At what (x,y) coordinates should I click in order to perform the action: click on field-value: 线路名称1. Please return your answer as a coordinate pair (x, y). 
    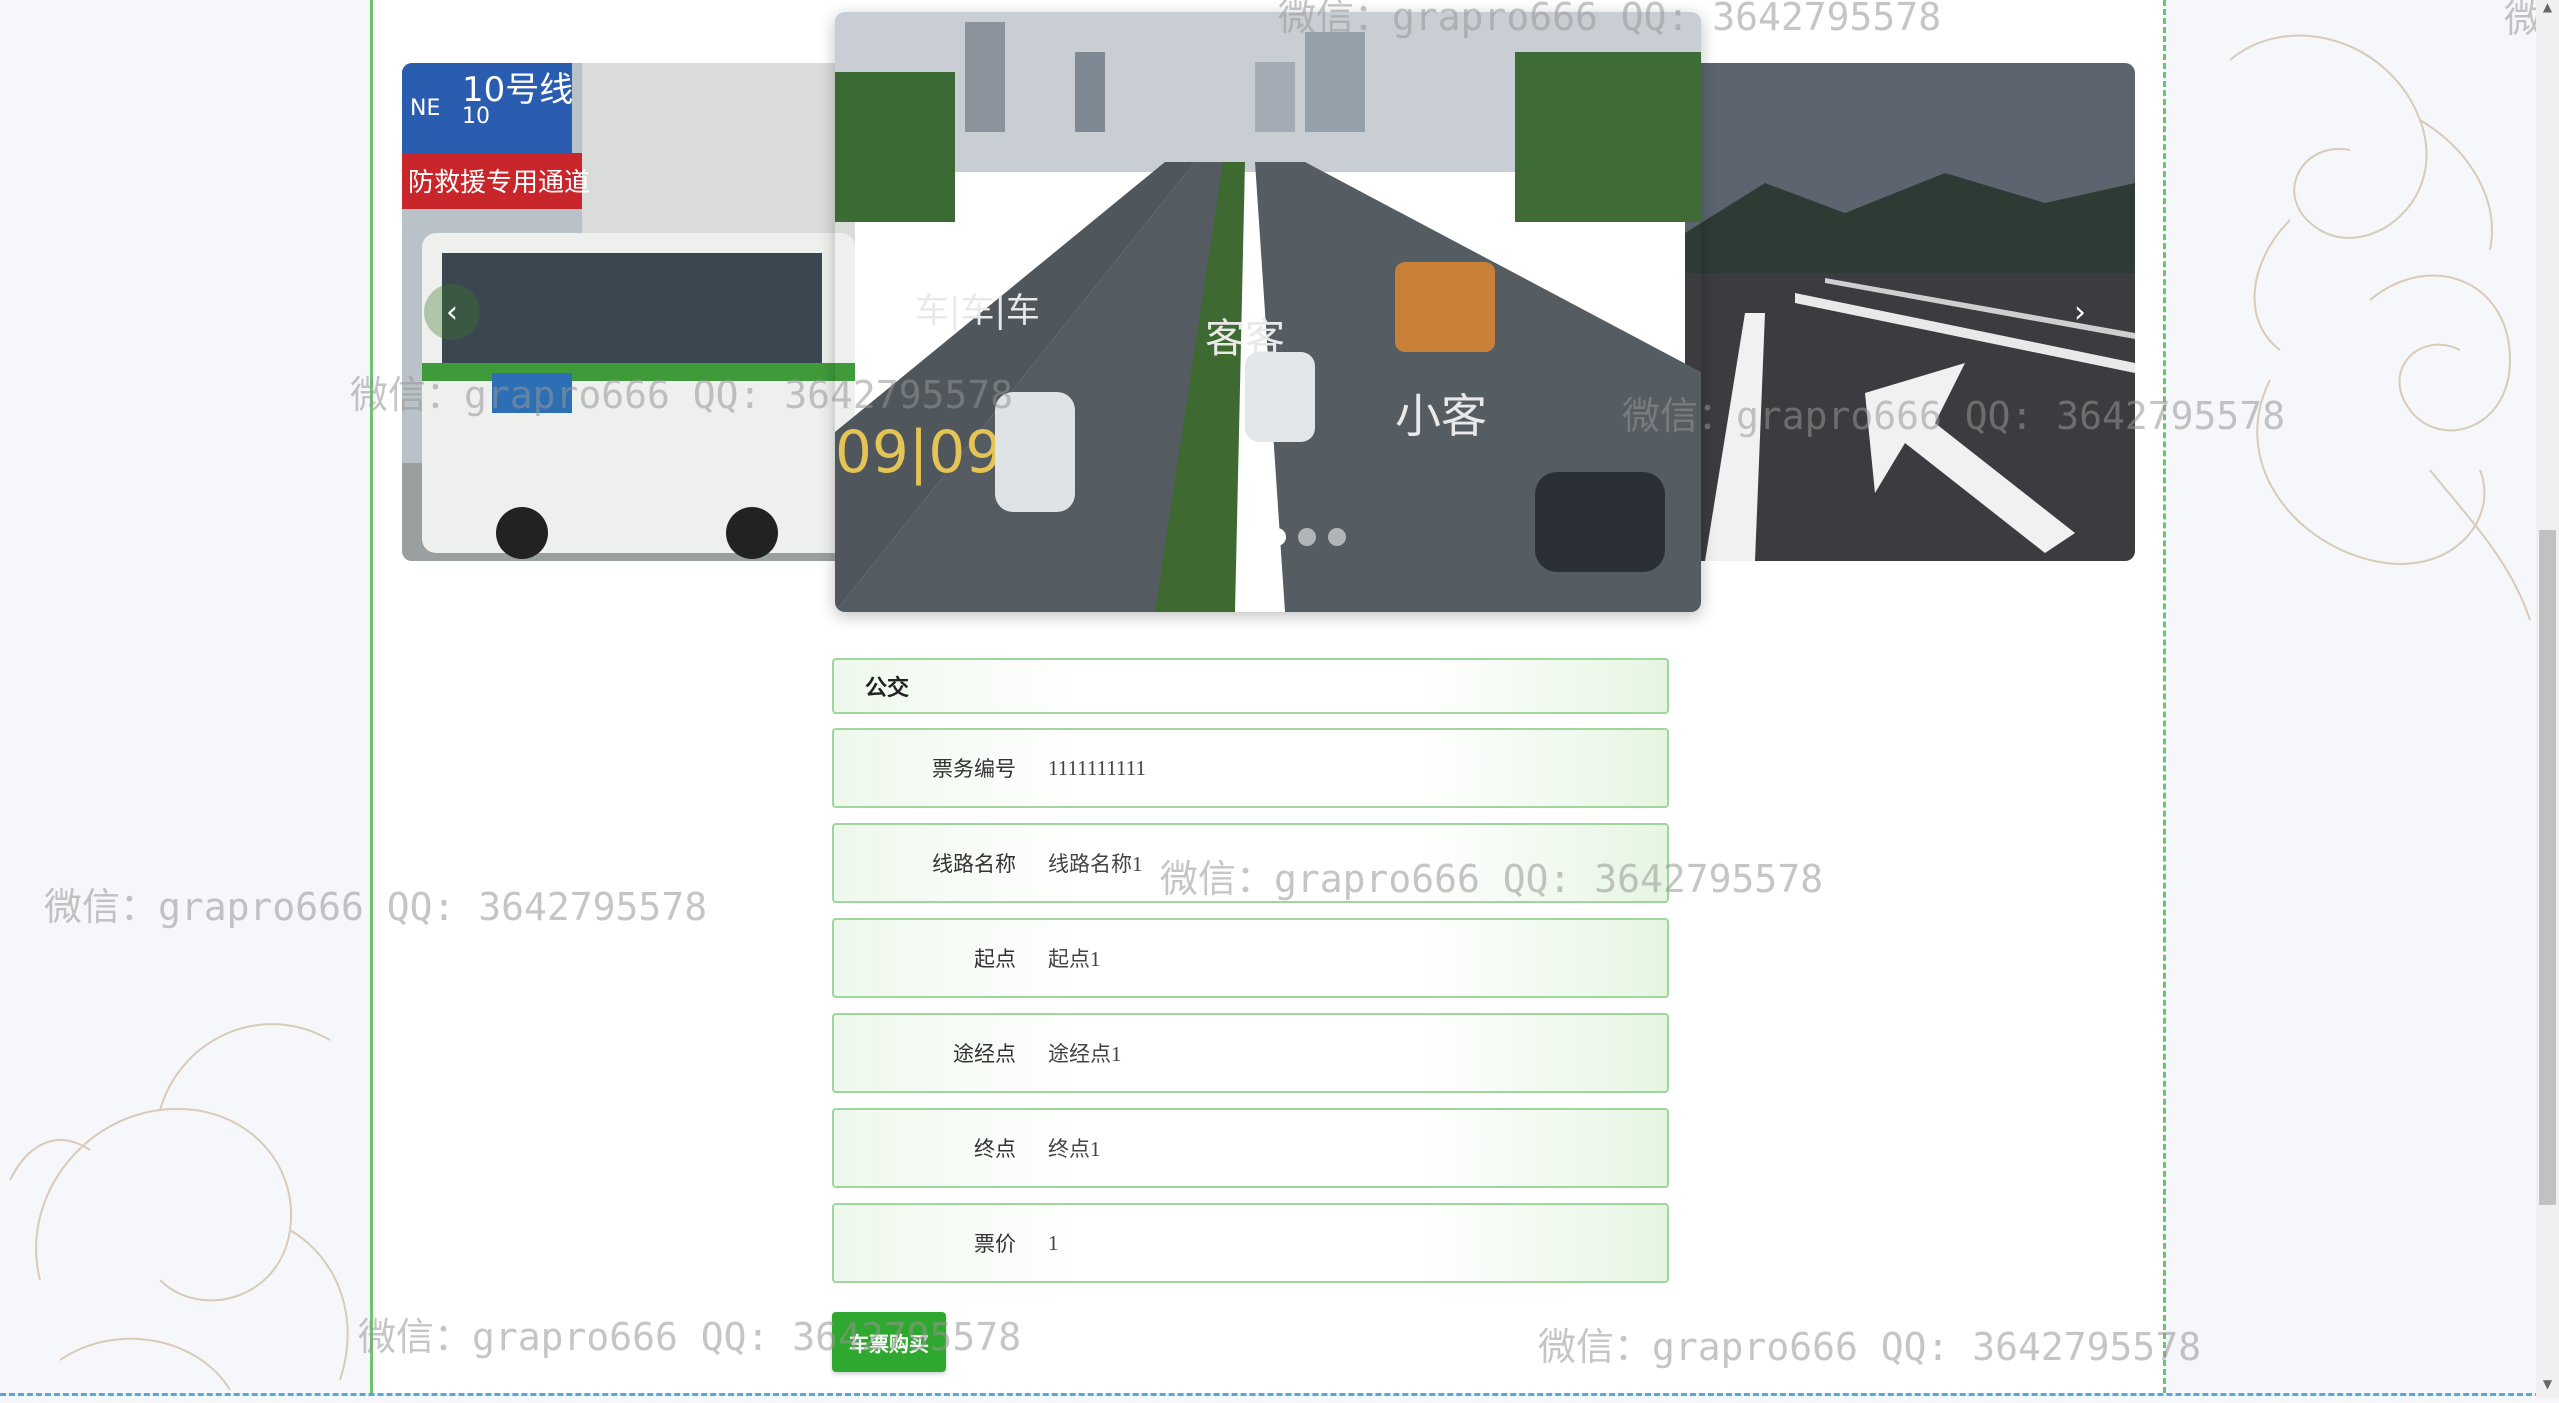
    Looking at the image, I should click on (1095, 864).